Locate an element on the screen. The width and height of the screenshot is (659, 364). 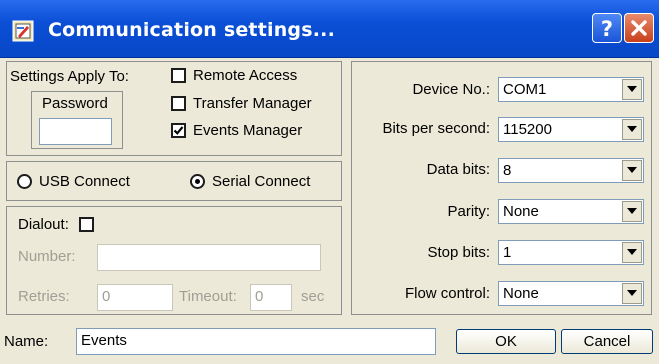
bits-per-second-select: 115200 is located at coordinates (571, 129).